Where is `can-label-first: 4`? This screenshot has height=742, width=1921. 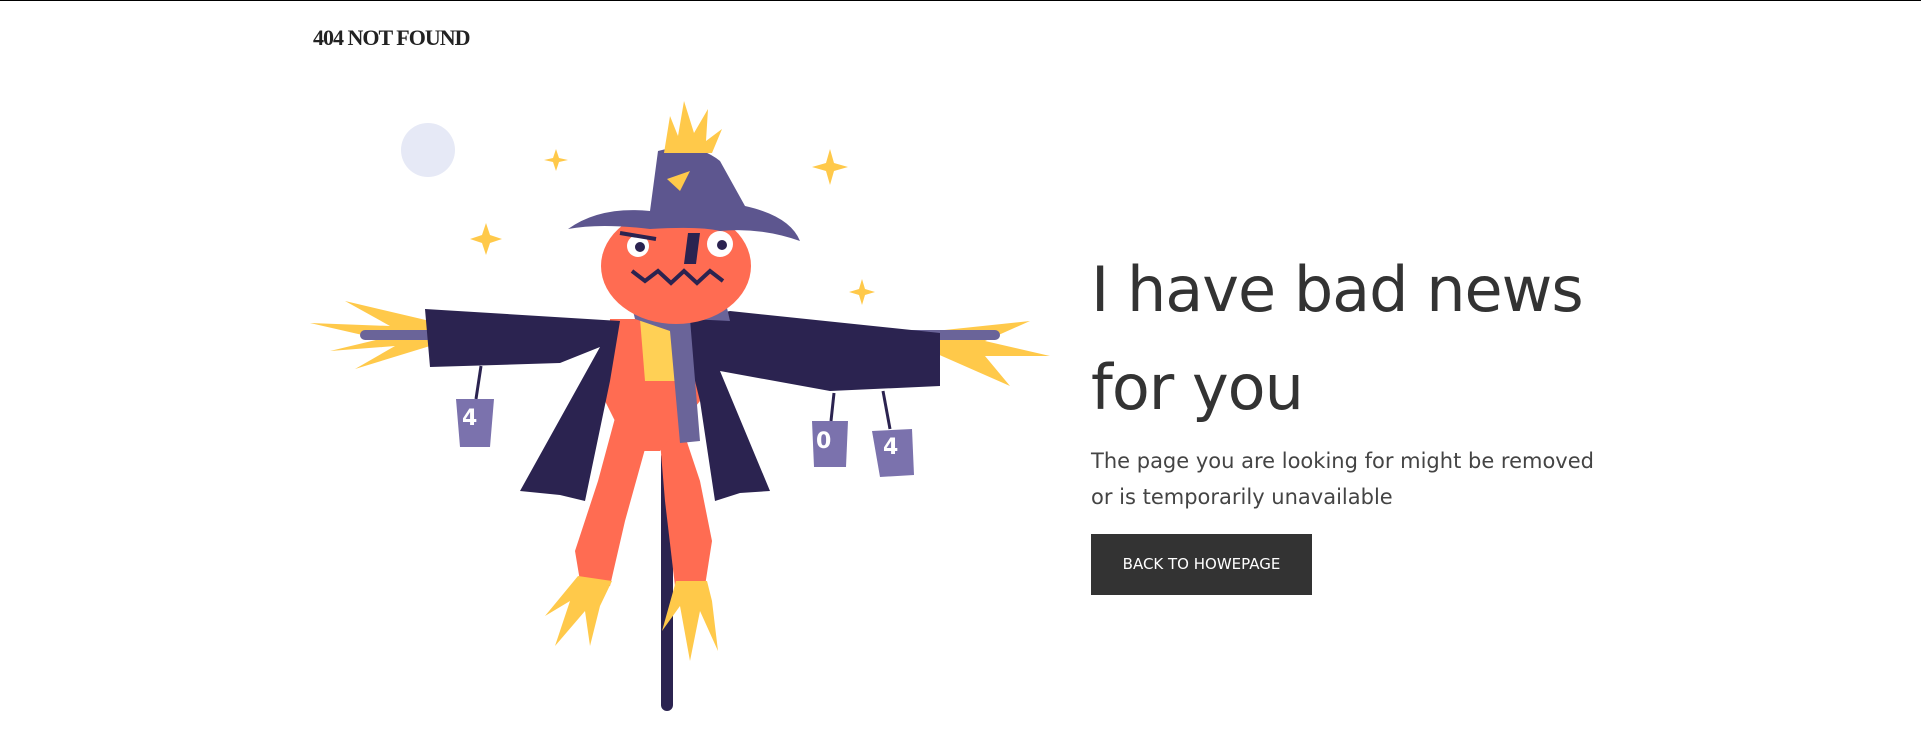
can-label-first: 4 is located at coordinates (470, 418).